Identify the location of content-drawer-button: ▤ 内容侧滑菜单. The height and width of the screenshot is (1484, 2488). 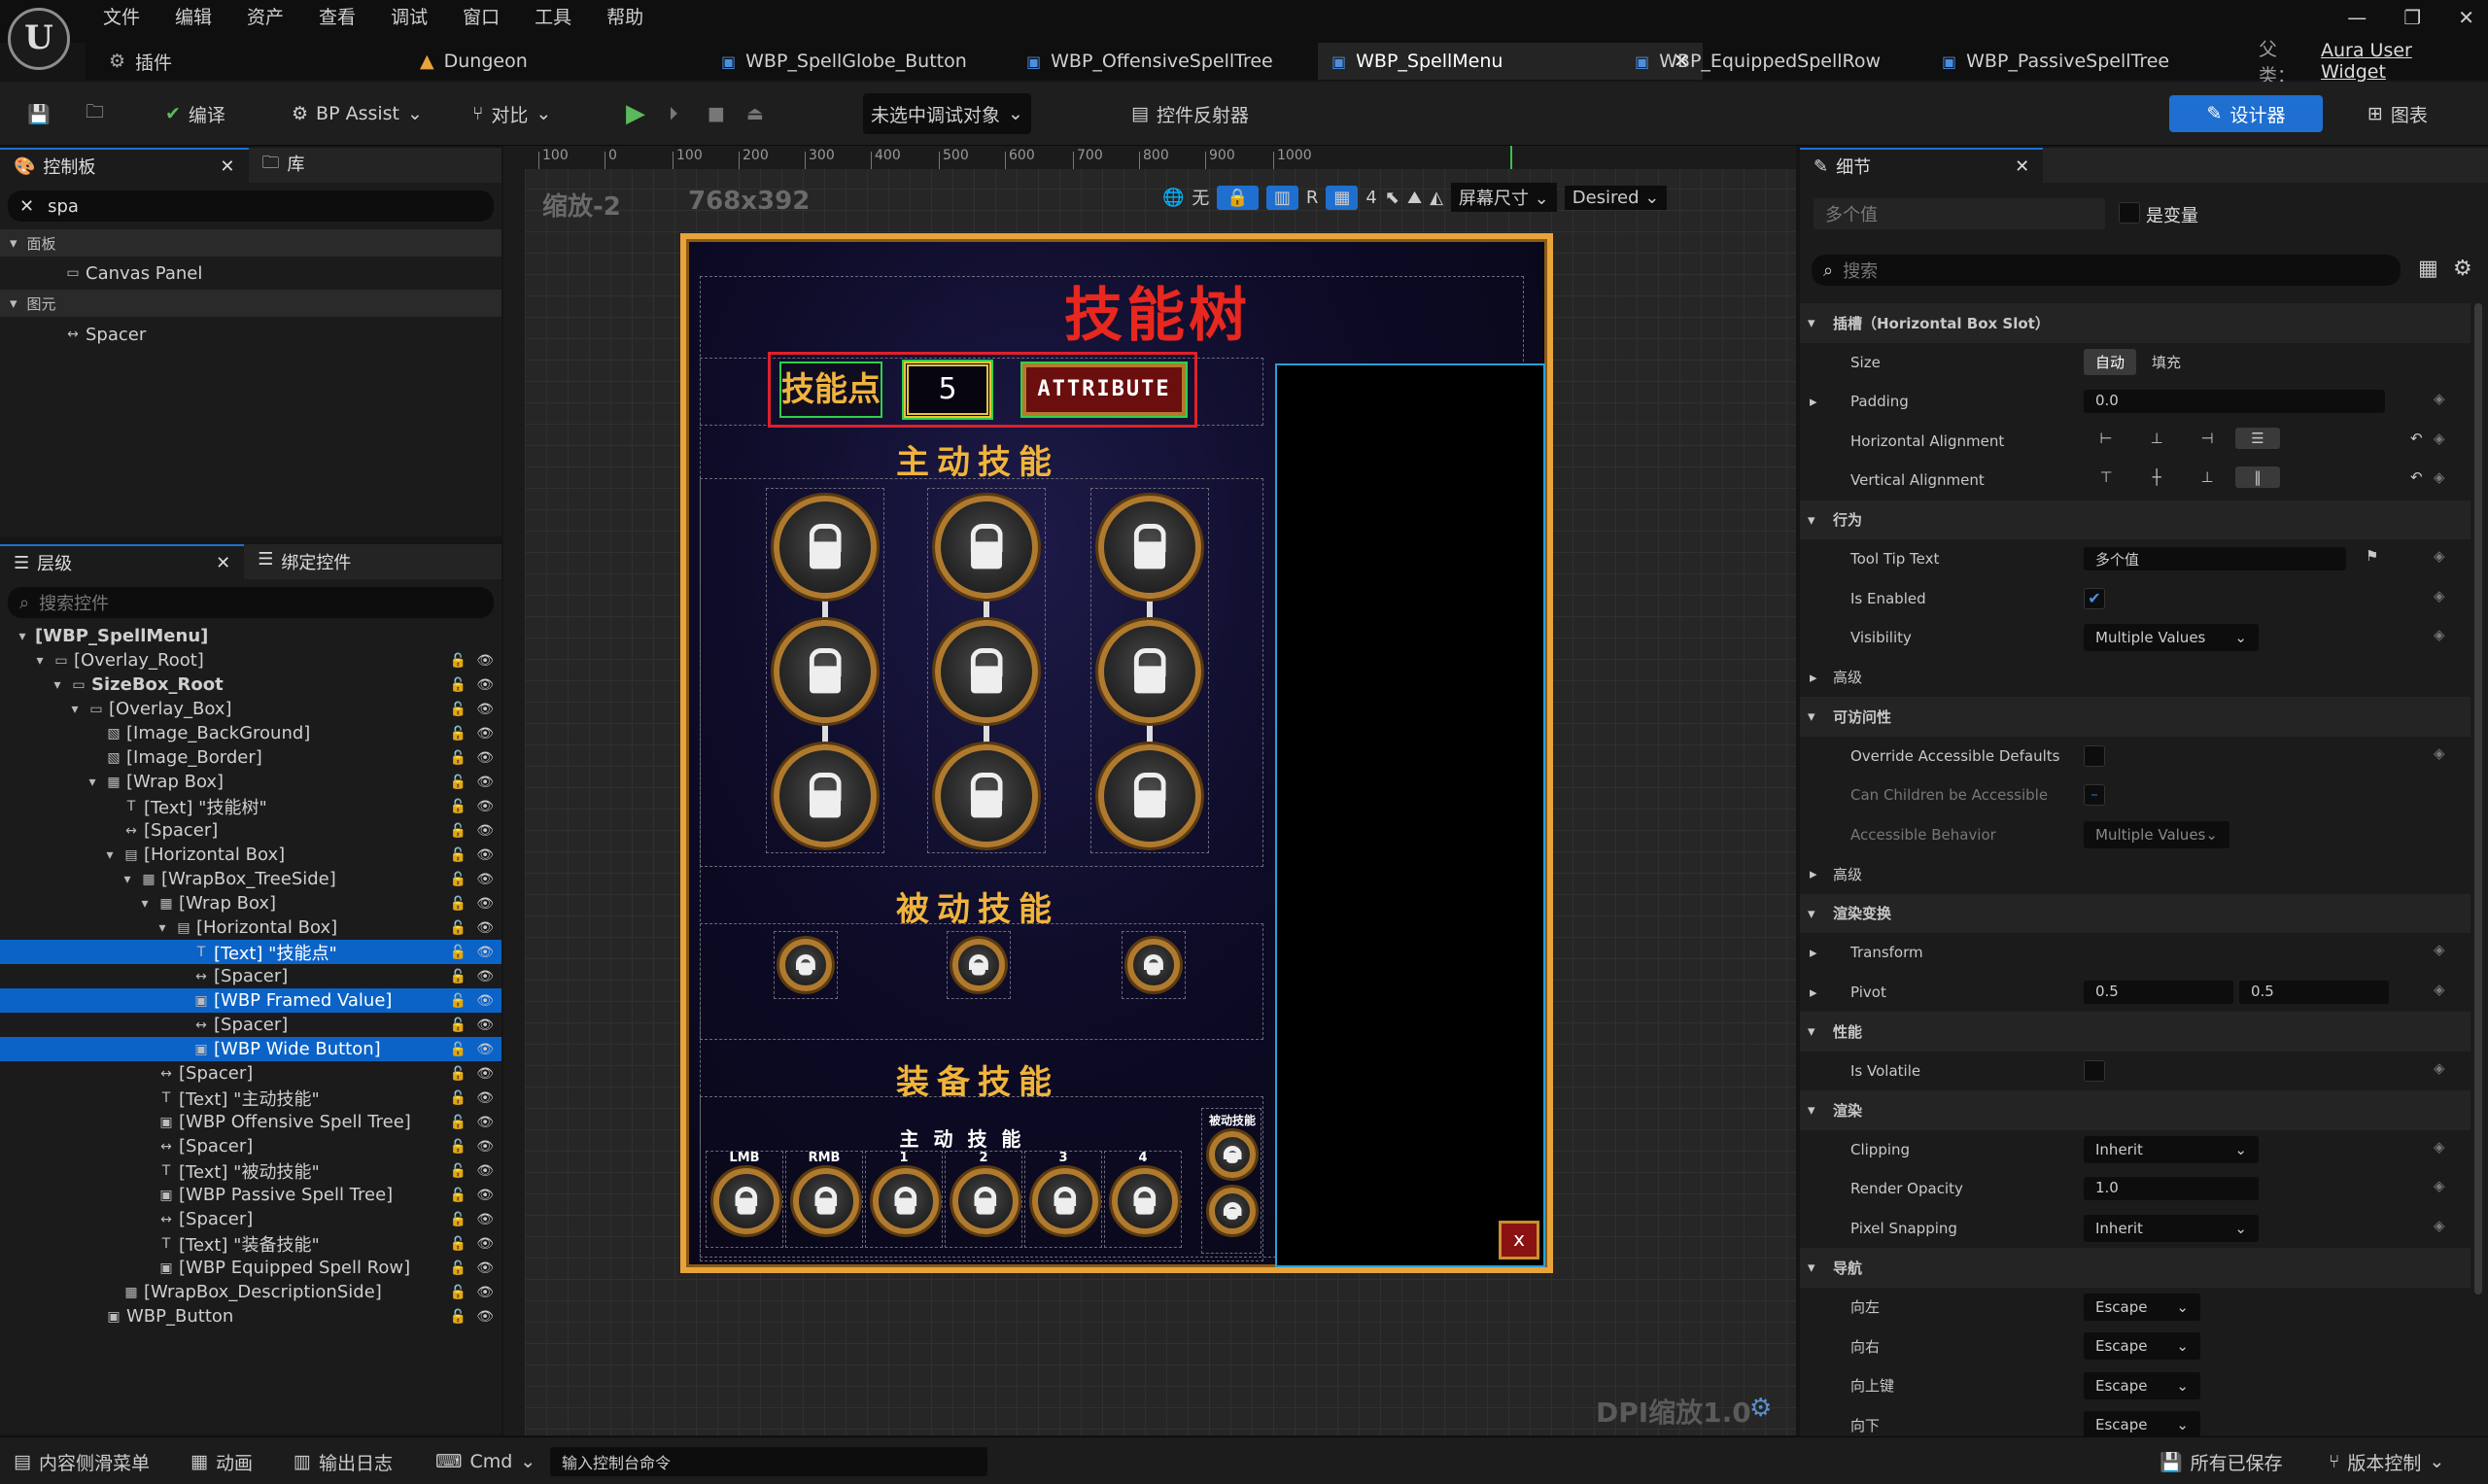
(82, 1461).